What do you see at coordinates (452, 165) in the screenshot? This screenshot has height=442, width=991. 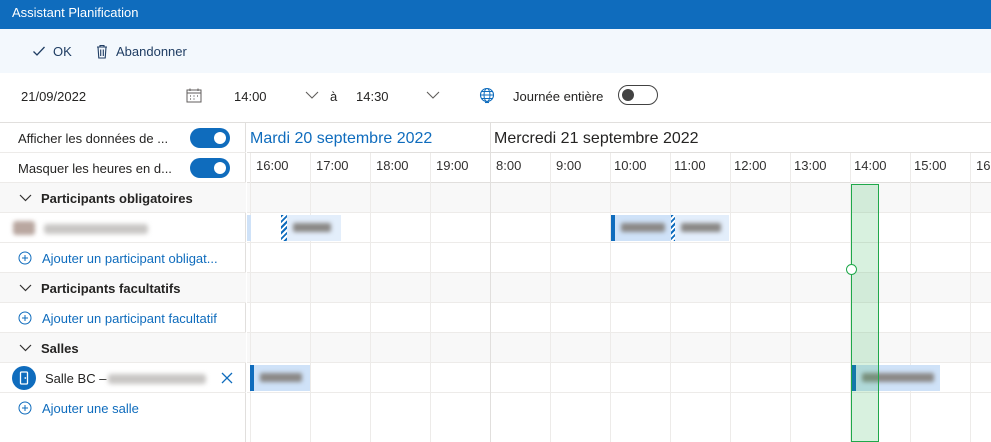 I see `hour-label: 19:00` at bounding box center [452, 165].